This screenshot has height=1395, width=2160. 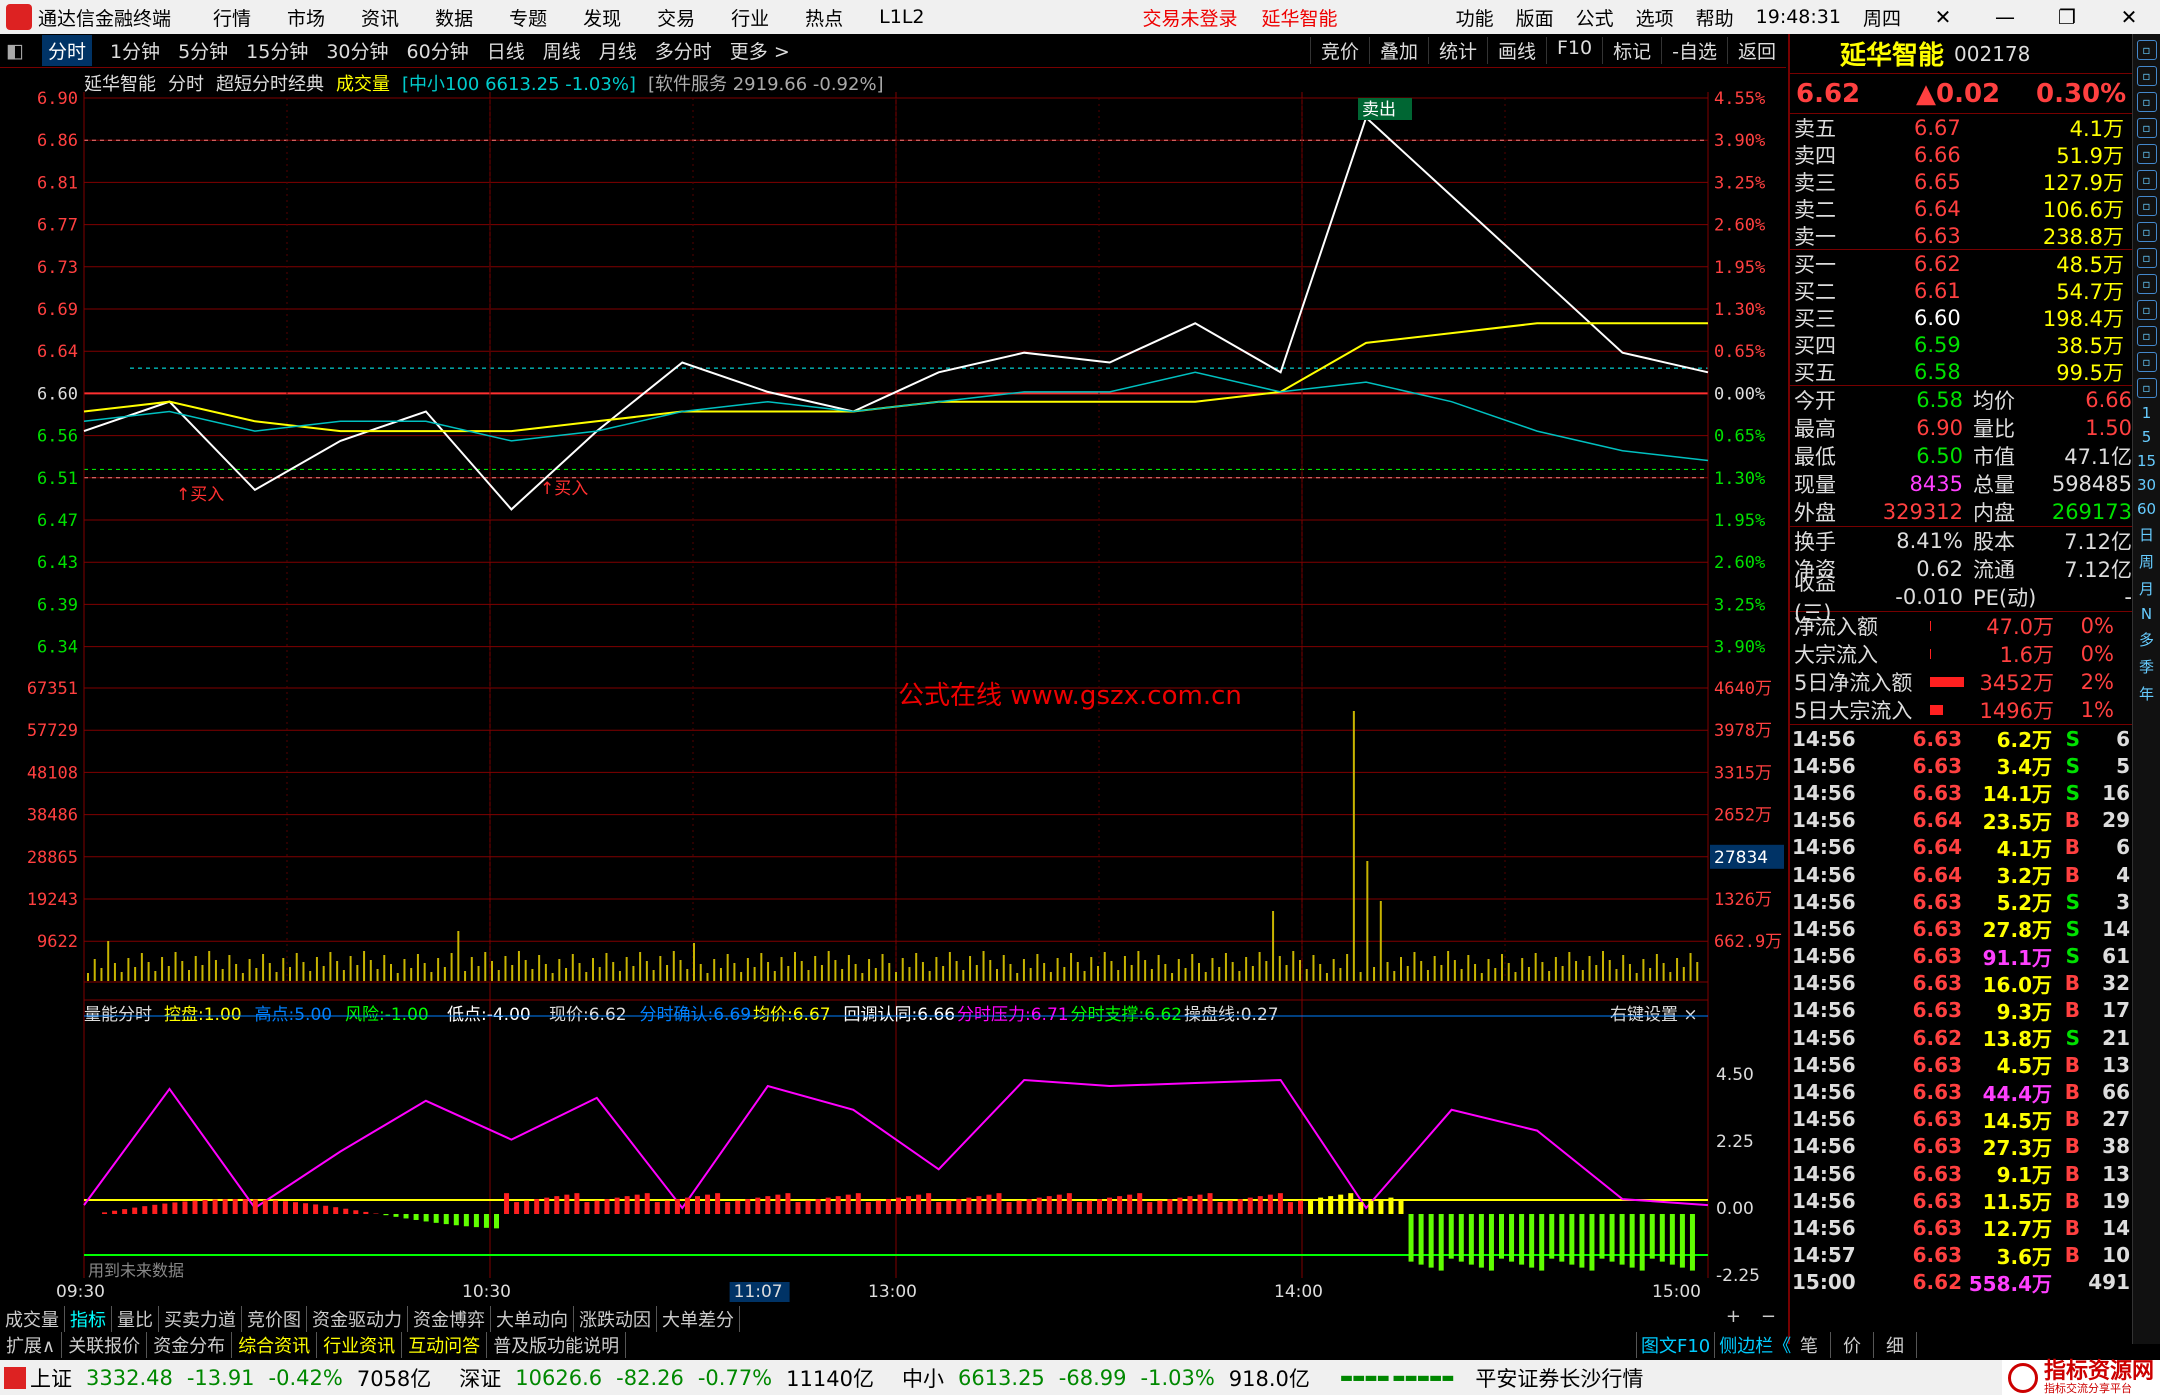 I want to click on zx-label: 中小, so click(x=923, y=1378).